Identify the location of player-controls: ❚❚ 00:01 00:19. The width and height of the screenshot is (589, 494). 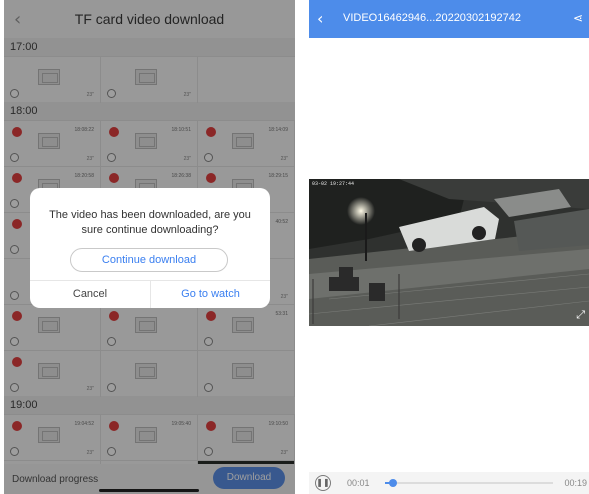
(449, 483).